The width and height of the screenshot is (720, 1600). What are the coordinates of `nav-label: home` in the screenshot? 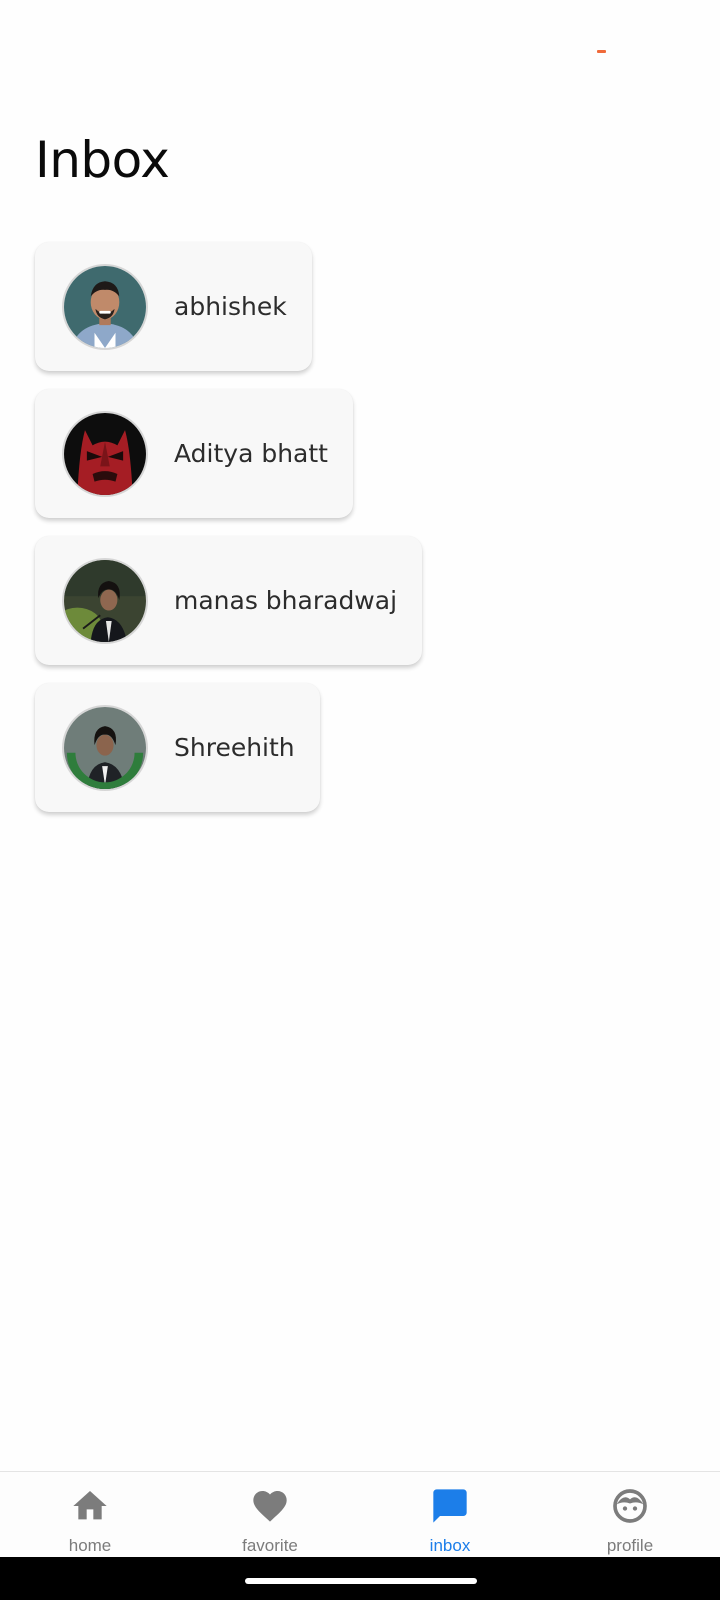 It's located at (90, 1545).